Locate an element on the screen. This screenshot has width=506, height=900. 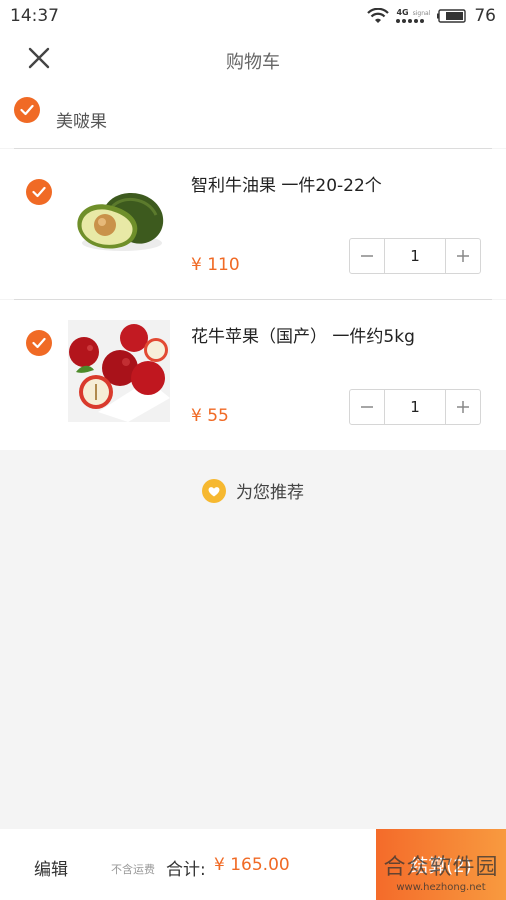
store-name: 美啵果 is located at coordinates (81, 122).